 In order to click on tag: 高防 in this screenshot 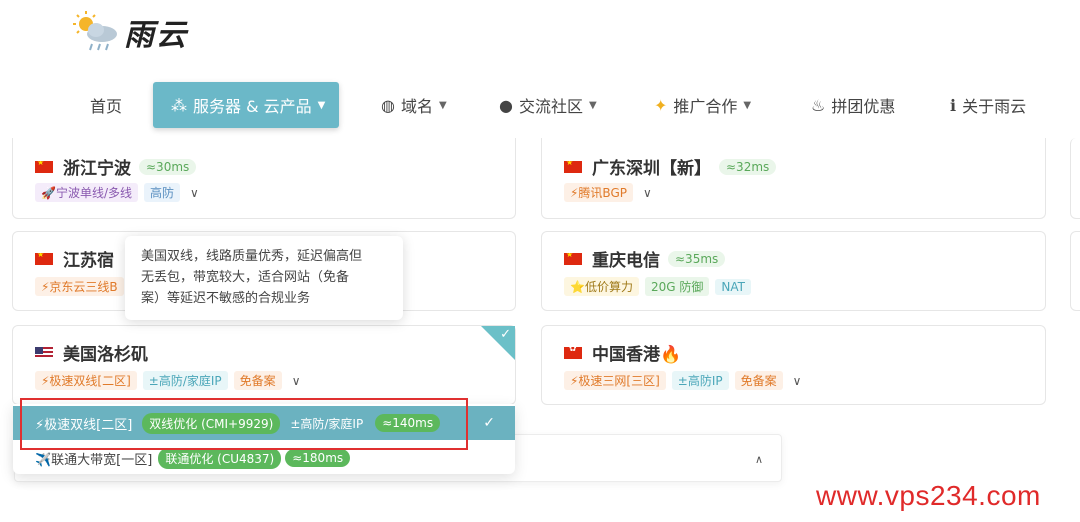, I will do `click(162, 192)`.